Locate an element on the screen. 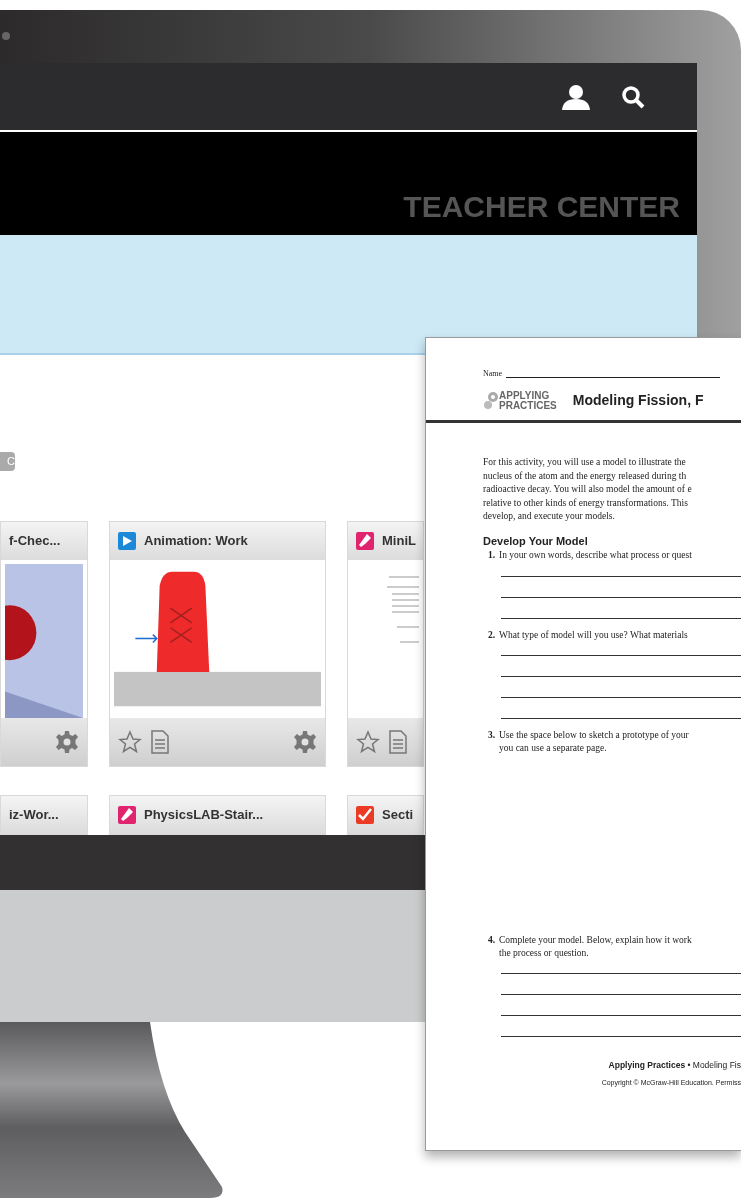 The image size is (741, 1198). resource-card: Animation: Work is located at coordinates (217, 644).